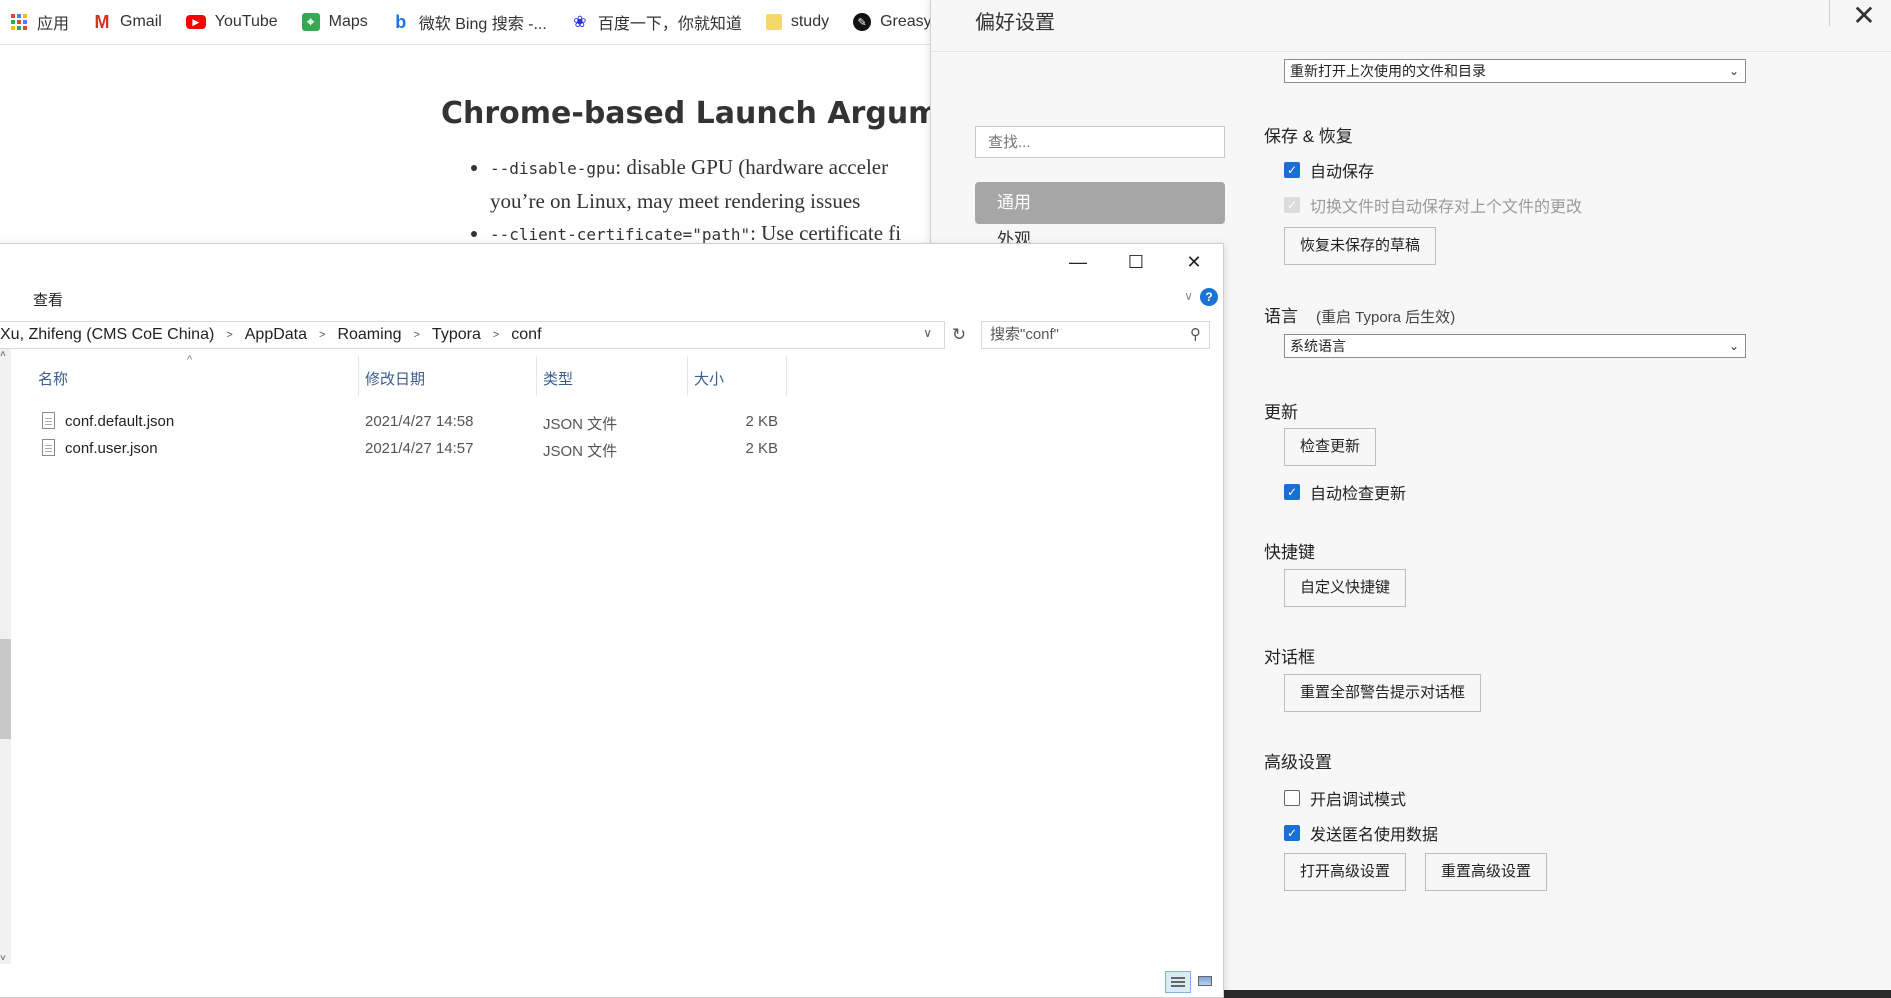  Describe the element at coordinates (1374, 835) in the screenshot. I see `checkbox-label: 发送匿名使用数据` at that location.